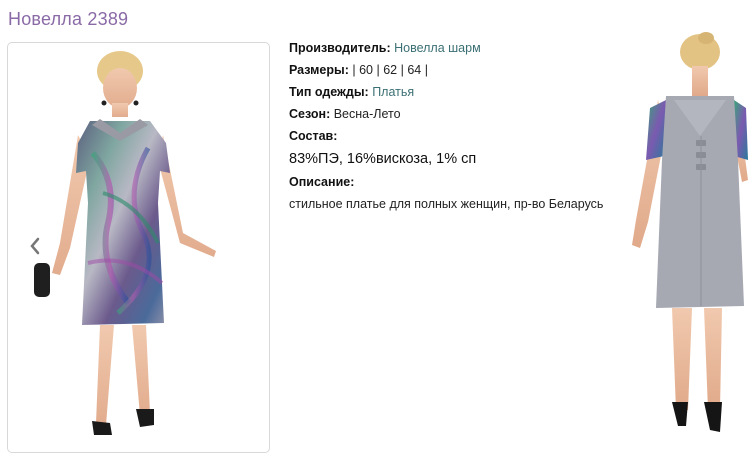 The width and height of the screenshot is (755, 458). I want to click on manufacturer-row: Производитель: Новелла шарм, so click(454, 48).